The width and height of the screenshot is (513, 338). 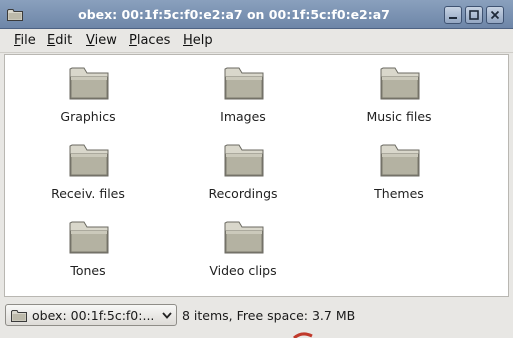 I want to click on folder-label: Images, so click(x=243, y=116).